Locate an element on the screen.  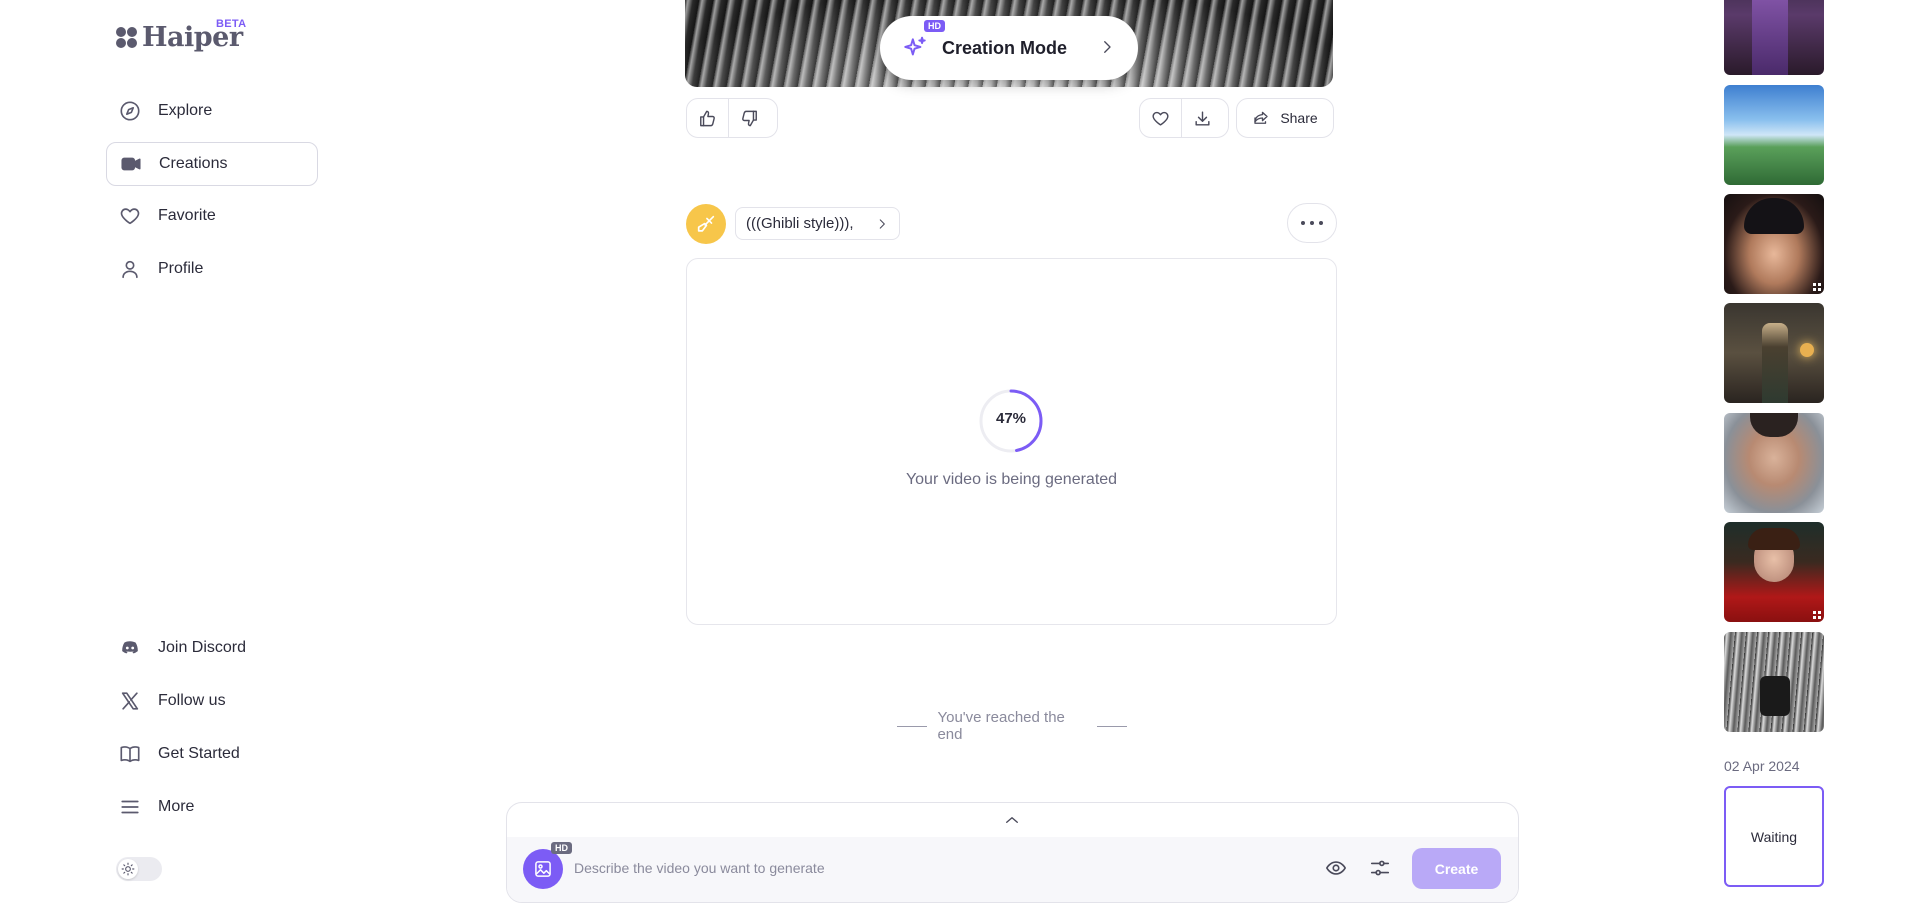
end-of-feed: You've reached the end is located at coordinates (1012, 726).